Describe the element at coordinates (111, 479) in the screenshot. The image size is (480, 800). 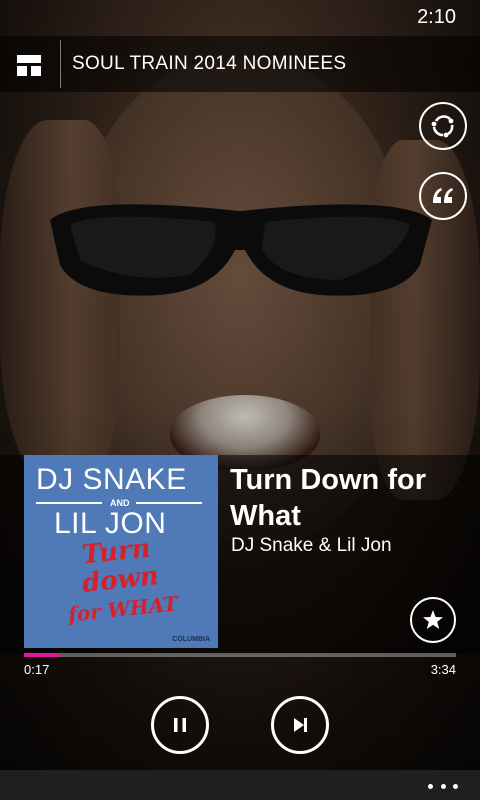
I see `cover-artist-line1: DJ SNAKE` at that location.